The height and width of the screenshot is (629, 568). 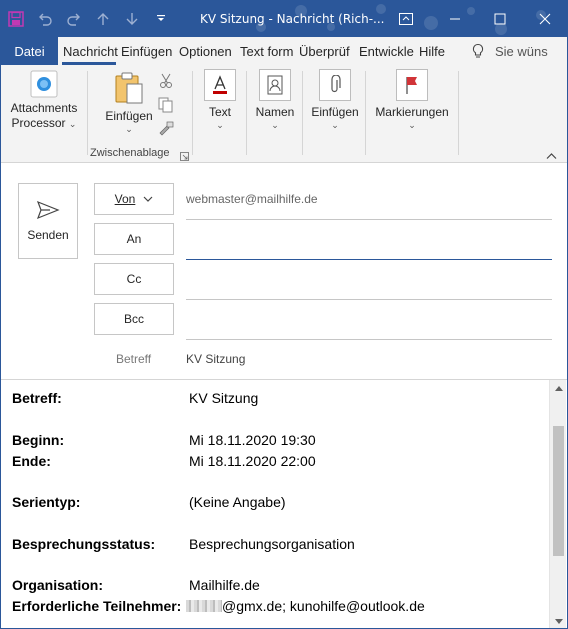 I want to click on scroll-up-icon, so click(x=558, y=388).